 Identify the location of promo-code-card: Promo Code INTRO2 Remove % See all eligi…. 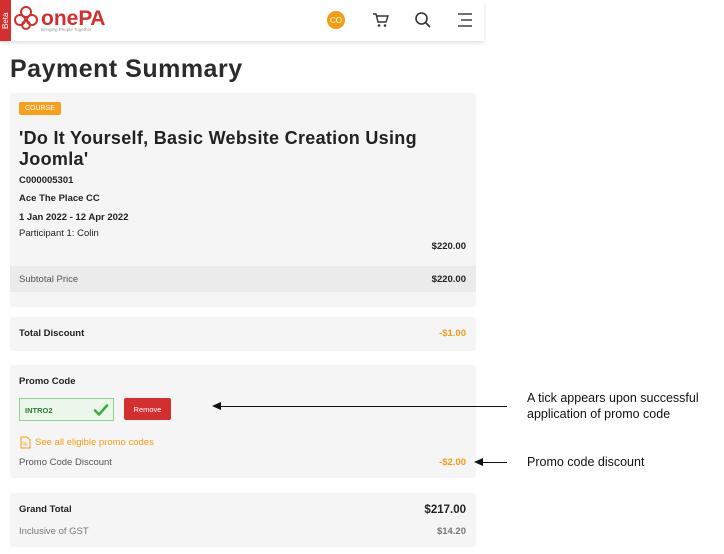
(243, 421).